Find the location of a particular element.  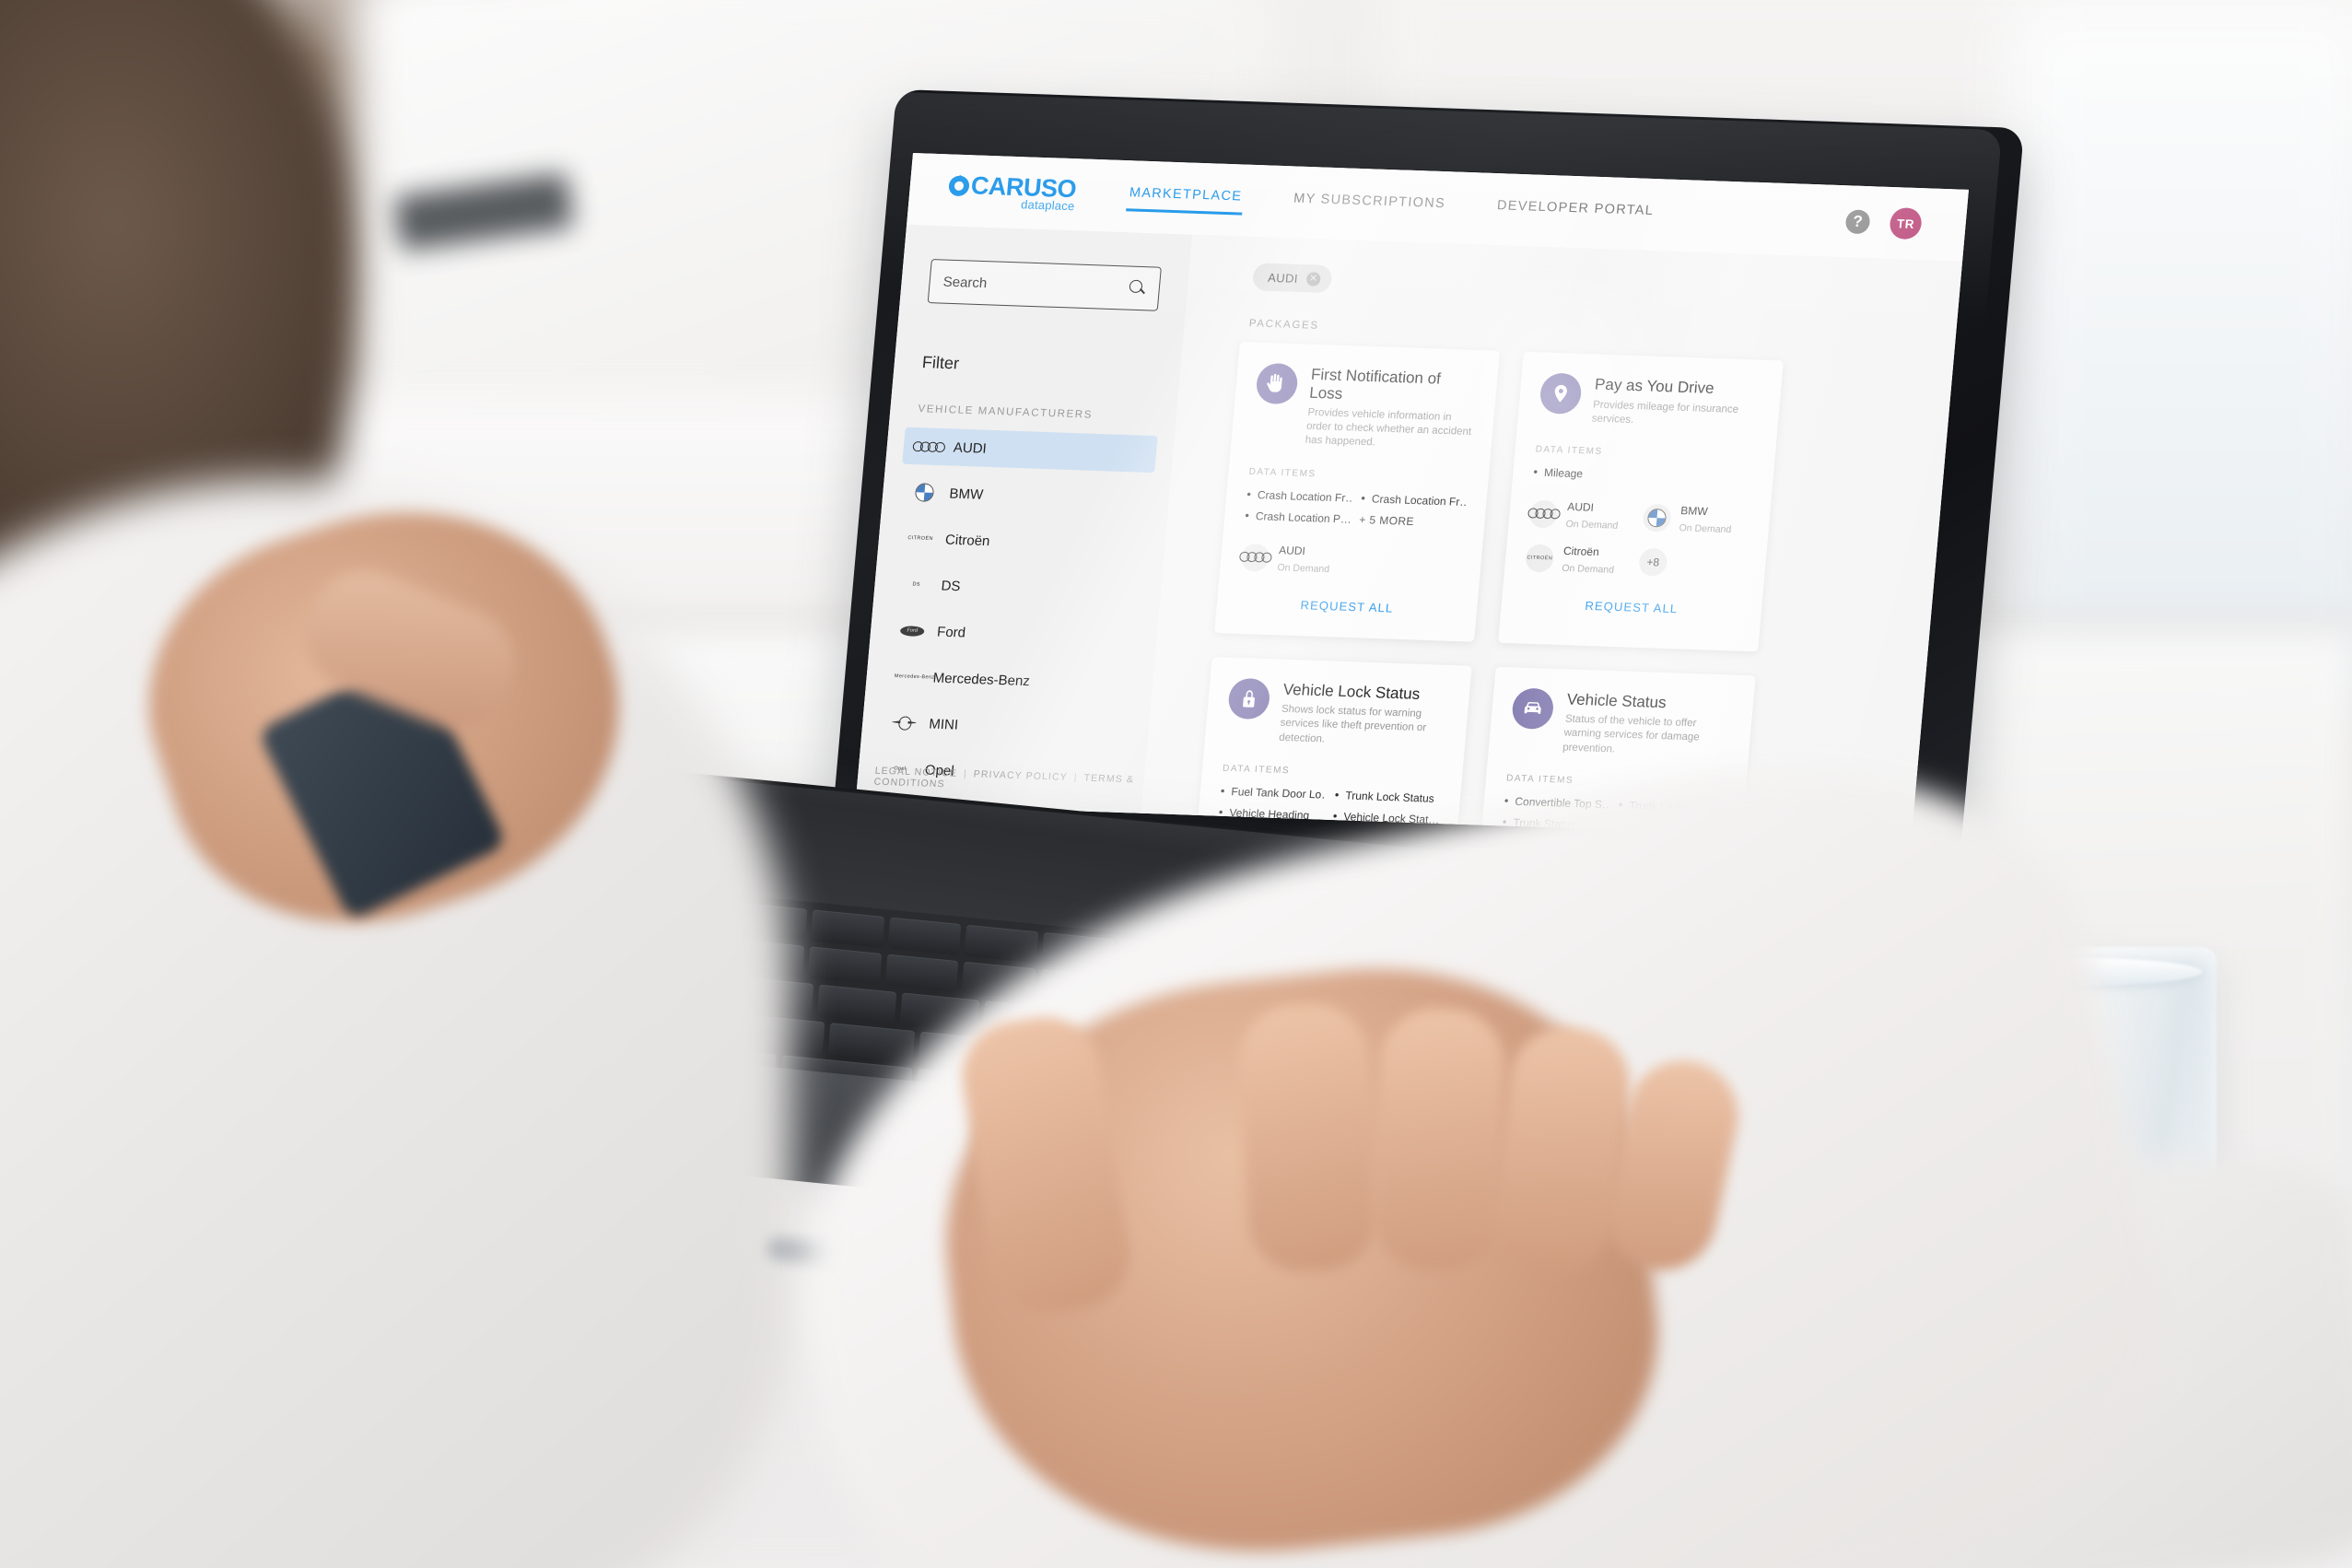

package-title: Vehicle Status is located at coordinates (1616, 701).